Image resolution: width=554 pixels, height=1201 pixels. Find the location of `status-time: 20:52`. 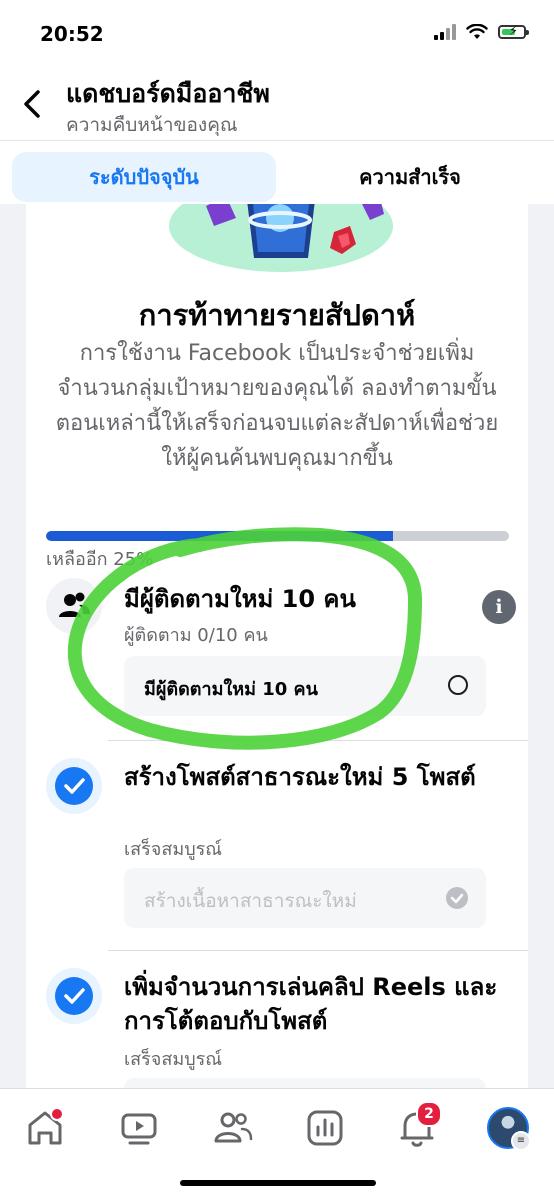

status-time: 20:52 is located at coordinates (72, 34).